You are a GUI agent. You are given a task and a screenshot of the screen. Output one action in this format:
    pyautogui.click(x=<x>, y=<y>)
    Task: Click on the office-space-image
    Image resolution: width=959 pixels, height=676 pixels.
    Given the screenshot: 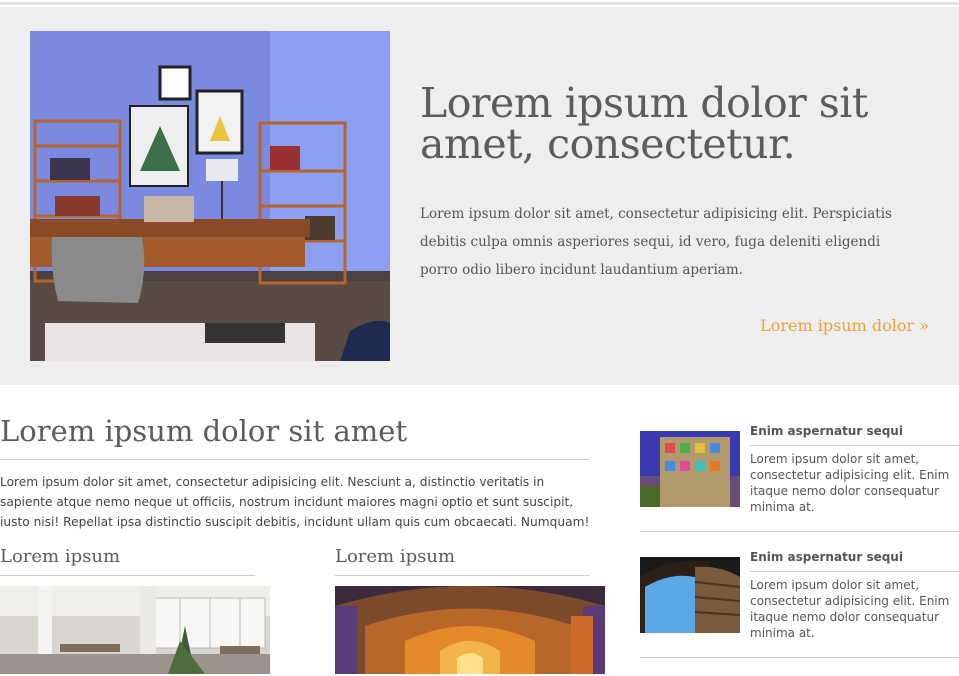 What is the action you would take?
    pyautogui.click(x=135, y=630)
    